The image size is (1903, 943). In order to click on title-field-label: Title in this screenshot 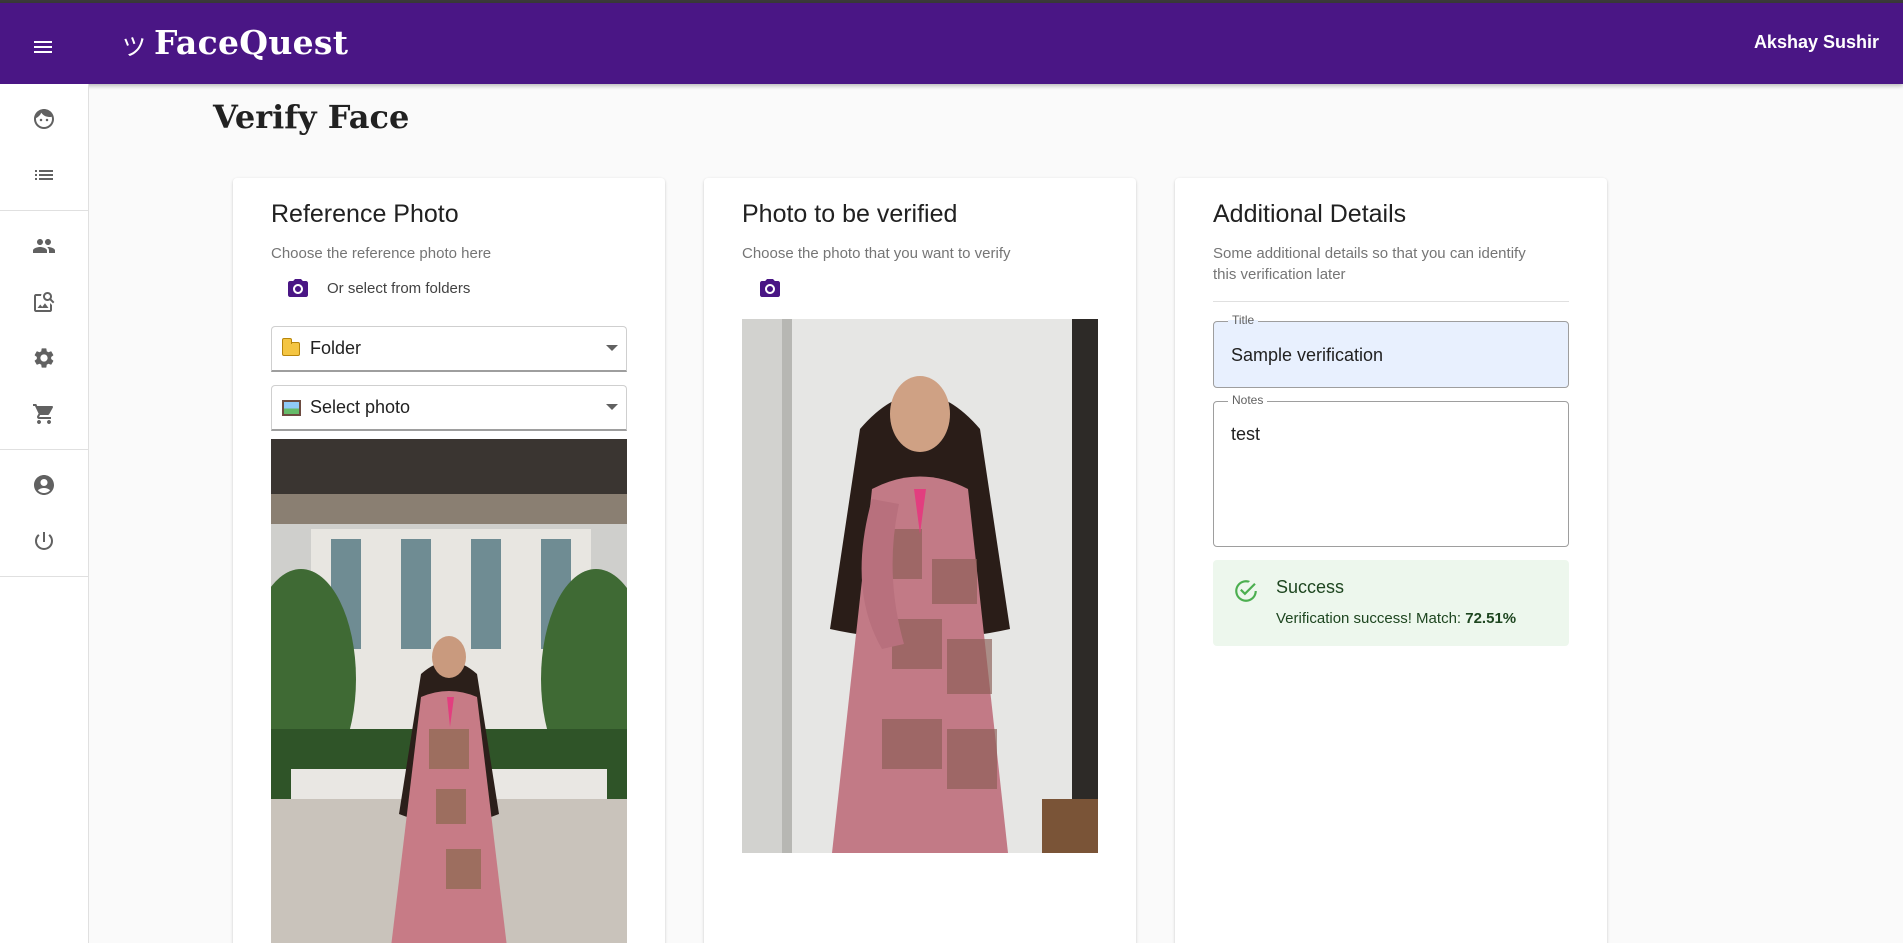, I will do `click(1243, 320)`.